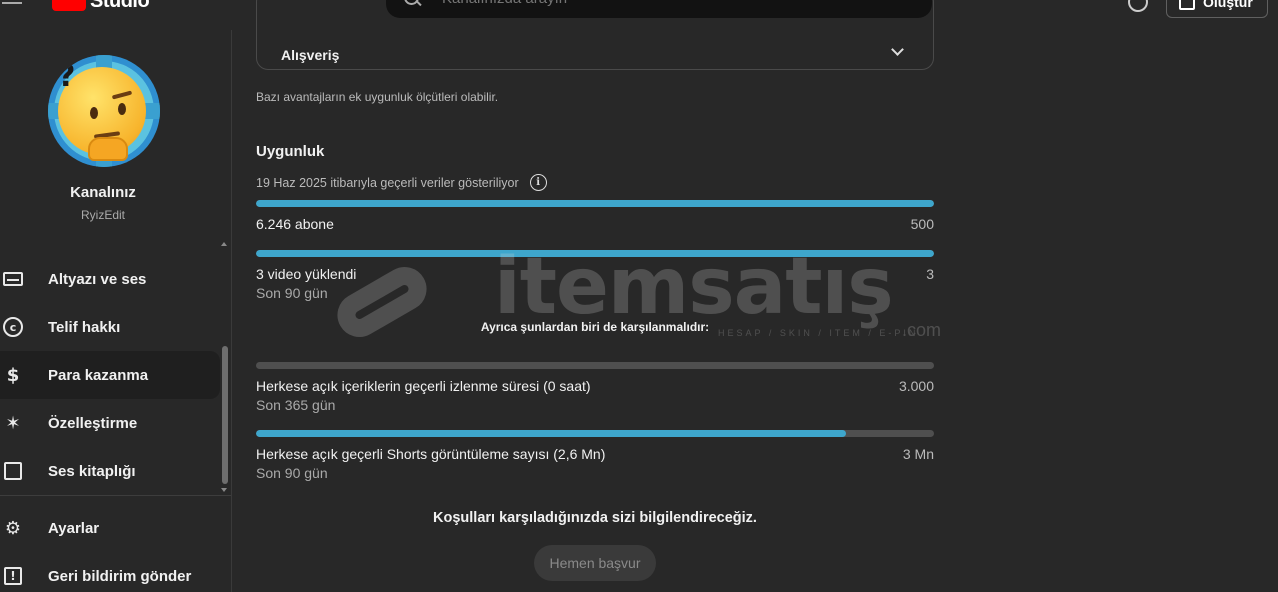 This screenshot has width=1278, height=592. What do you see at coordinates (92, 471) in the screenshot?
I see `sidebar-item-label: Ses kitaplığı` at bounding box center [92, 471].